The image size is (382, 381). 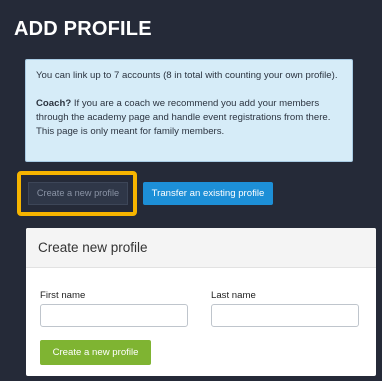 What do you see at coordinates (63, 295) in the screenshot?
I see `first-name-label: First name` at bounding box center [63, 295].